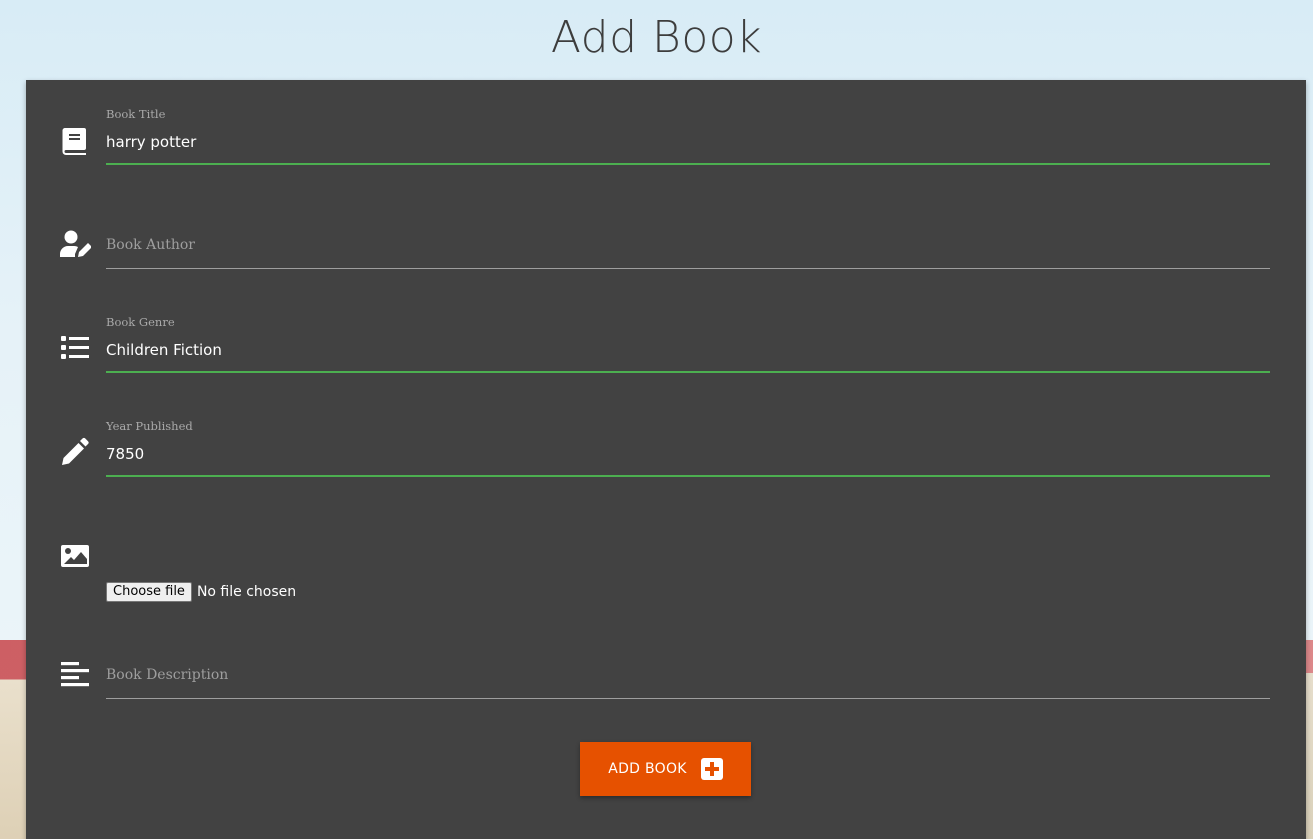  I want to click on list-icon, so click(75, 348).